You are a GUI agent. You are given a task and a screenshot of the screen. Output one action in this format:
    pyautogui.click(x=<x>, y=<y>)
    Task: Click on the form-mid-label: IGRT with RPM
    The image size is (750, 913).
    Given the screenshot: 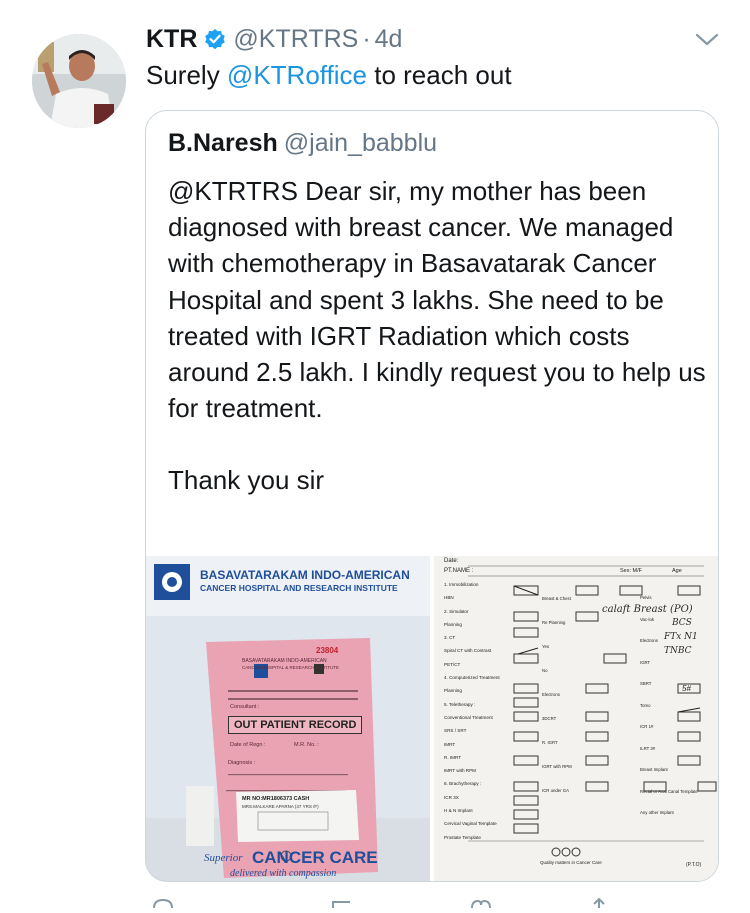 What is the action you would take?
    pyautogui.click(x=557, y=766)
    